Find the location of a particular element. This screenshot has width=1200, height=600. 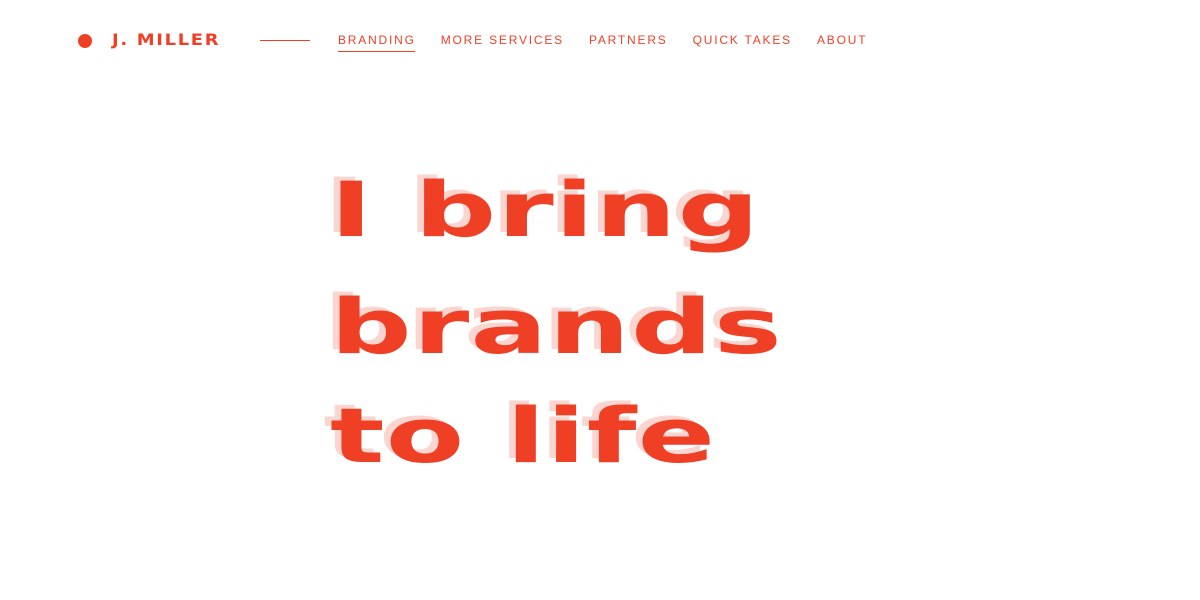

brand-name-link: J. MILLER is located at coordinates (166, 40).